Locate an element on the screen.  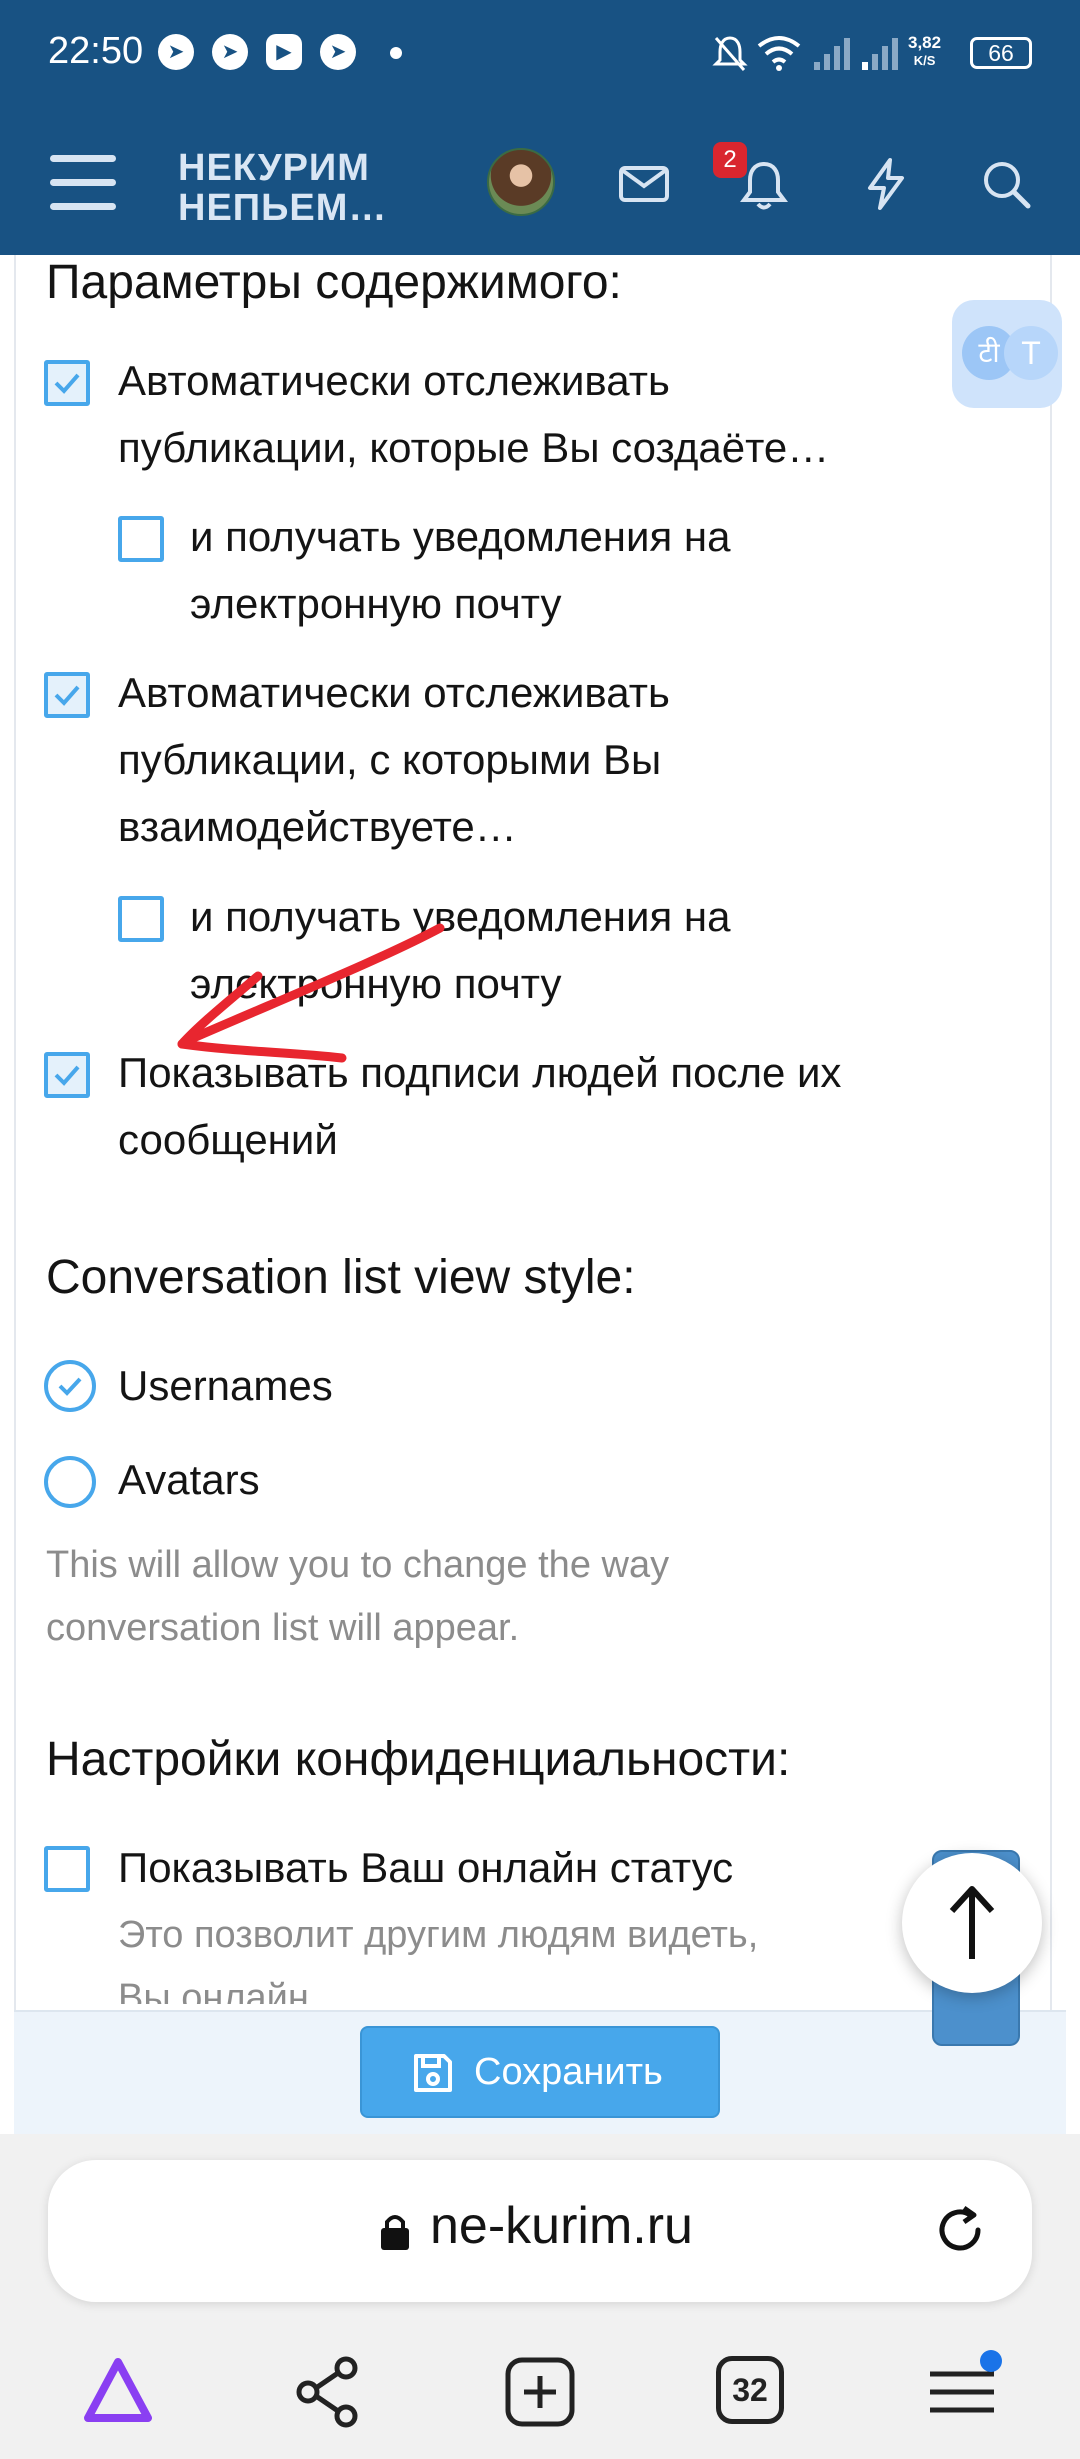
translate-glyph-target: T is located at coordinates (1031, 353).